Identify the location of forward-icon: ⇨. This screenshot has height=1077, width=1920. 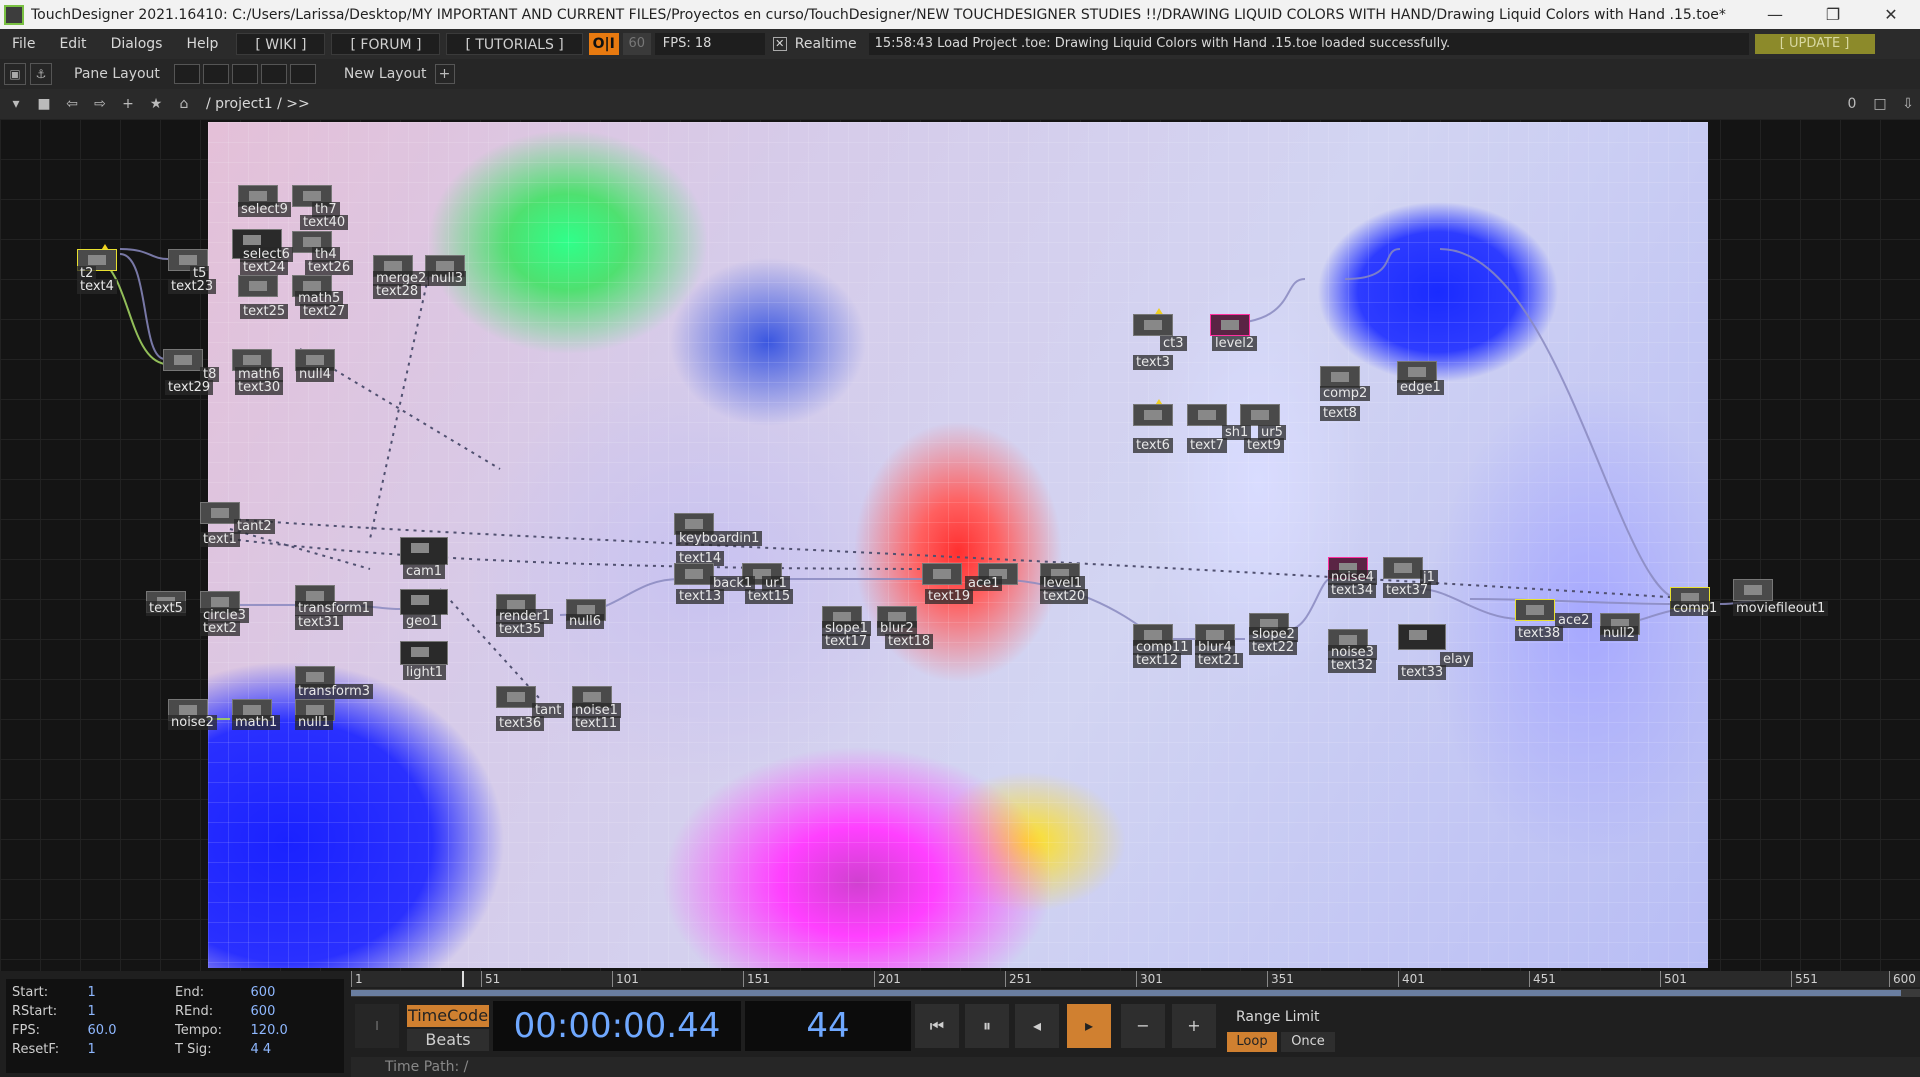
(100, 104).